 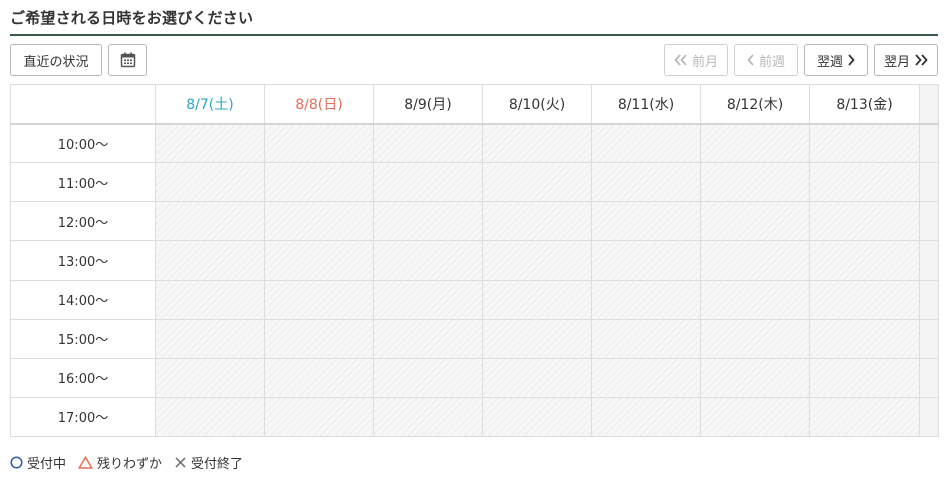 I want to click on time-row: 10:00〜, so click(x=474, y=143).